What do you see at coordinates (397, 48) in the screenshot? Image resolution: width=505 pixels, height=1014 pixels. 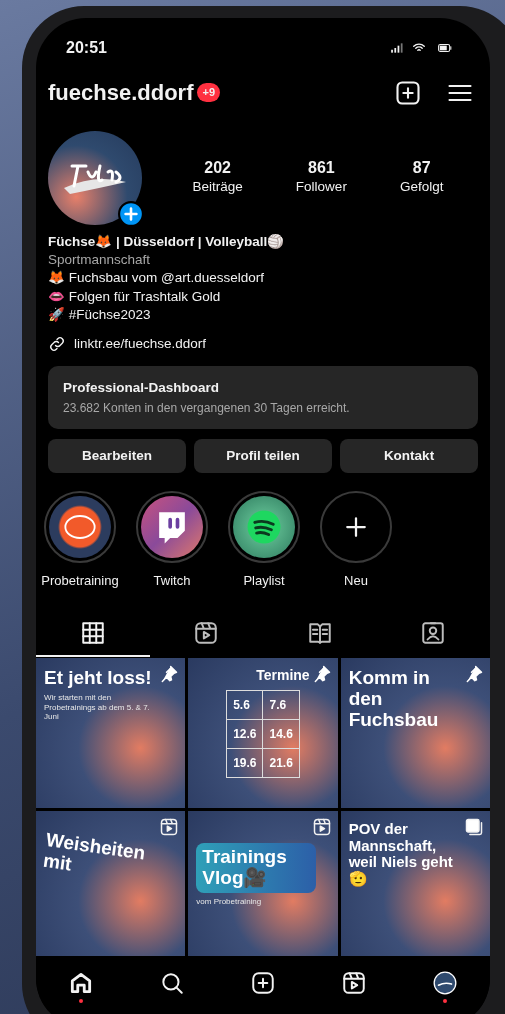 I see `signal-icon` at bounding box center [397, 48].